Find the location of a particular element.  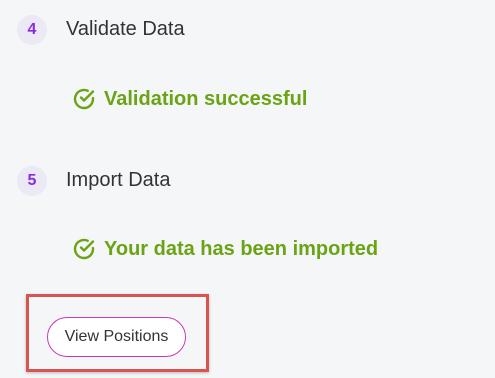

validation-status: Validation successful is located at coordinates (189, 99).